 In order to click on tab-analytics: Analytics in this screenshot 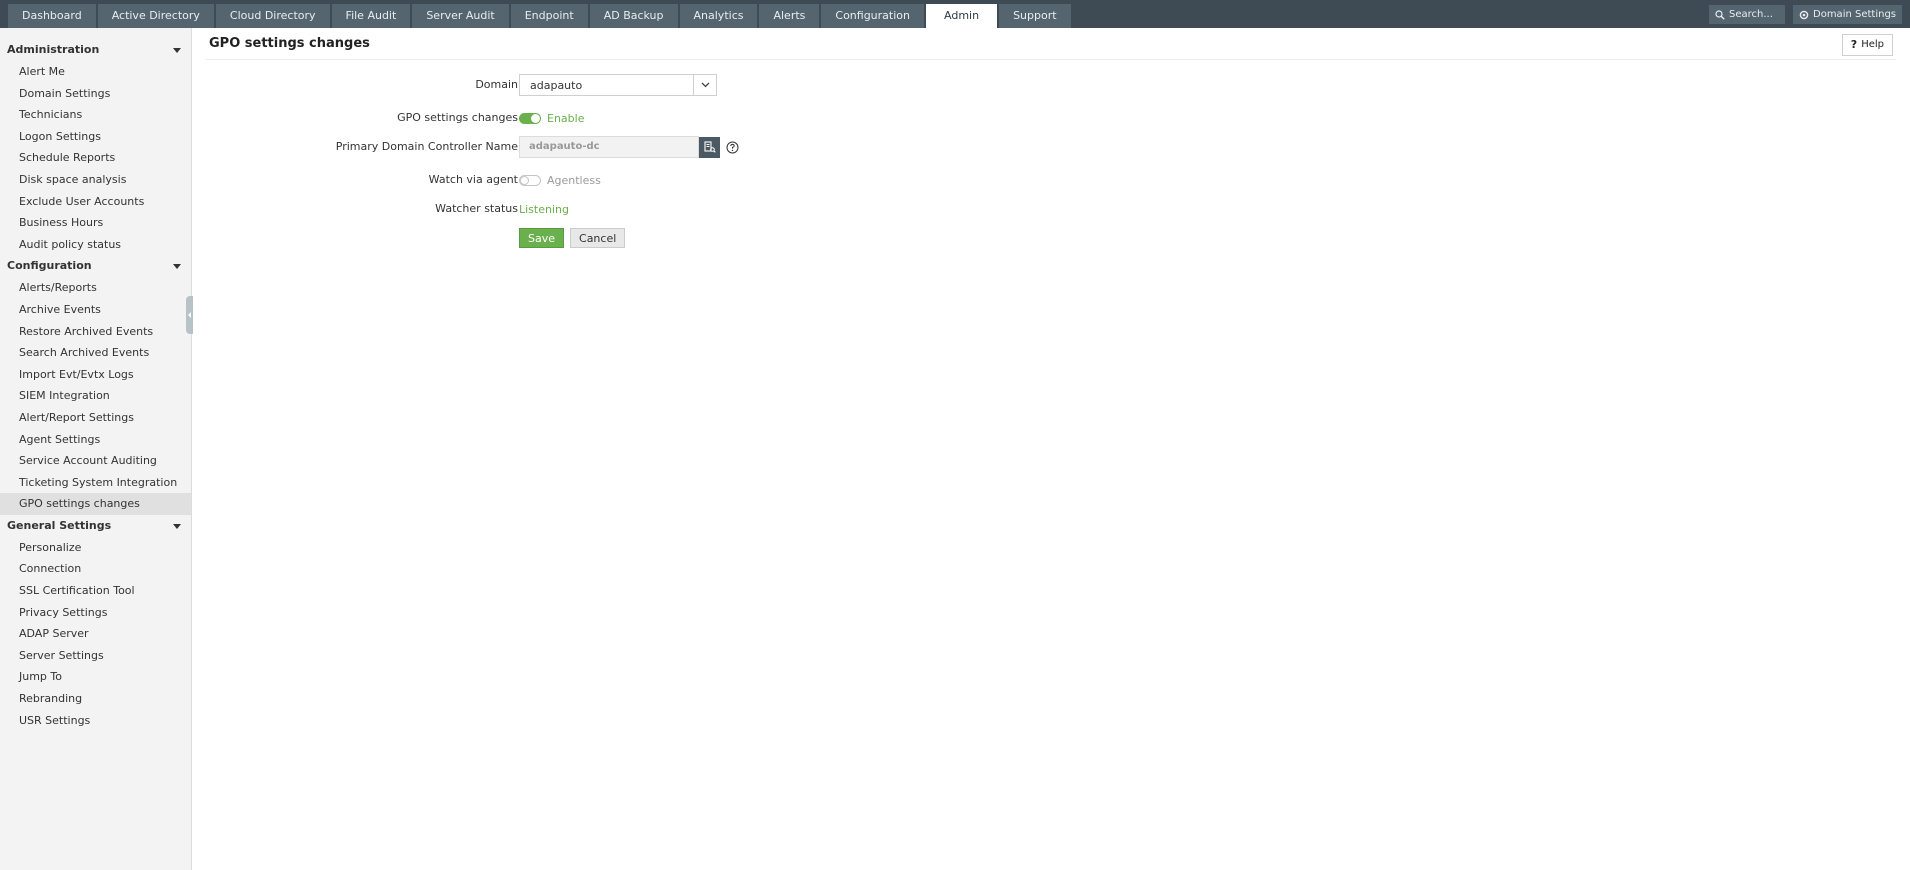, I will do `click(718, 16)`.